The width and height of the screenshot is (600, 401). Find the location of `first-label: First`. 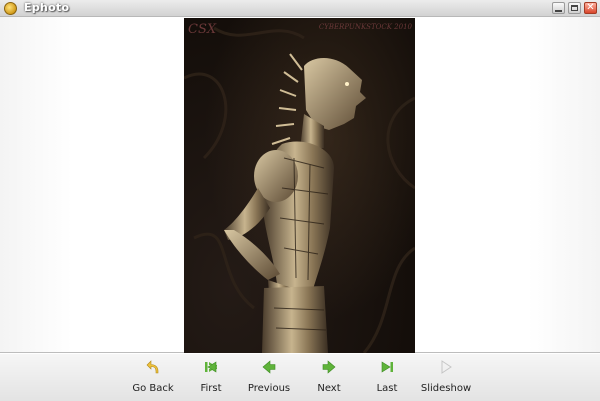

first-label: First is located at coordinates (211, 388).